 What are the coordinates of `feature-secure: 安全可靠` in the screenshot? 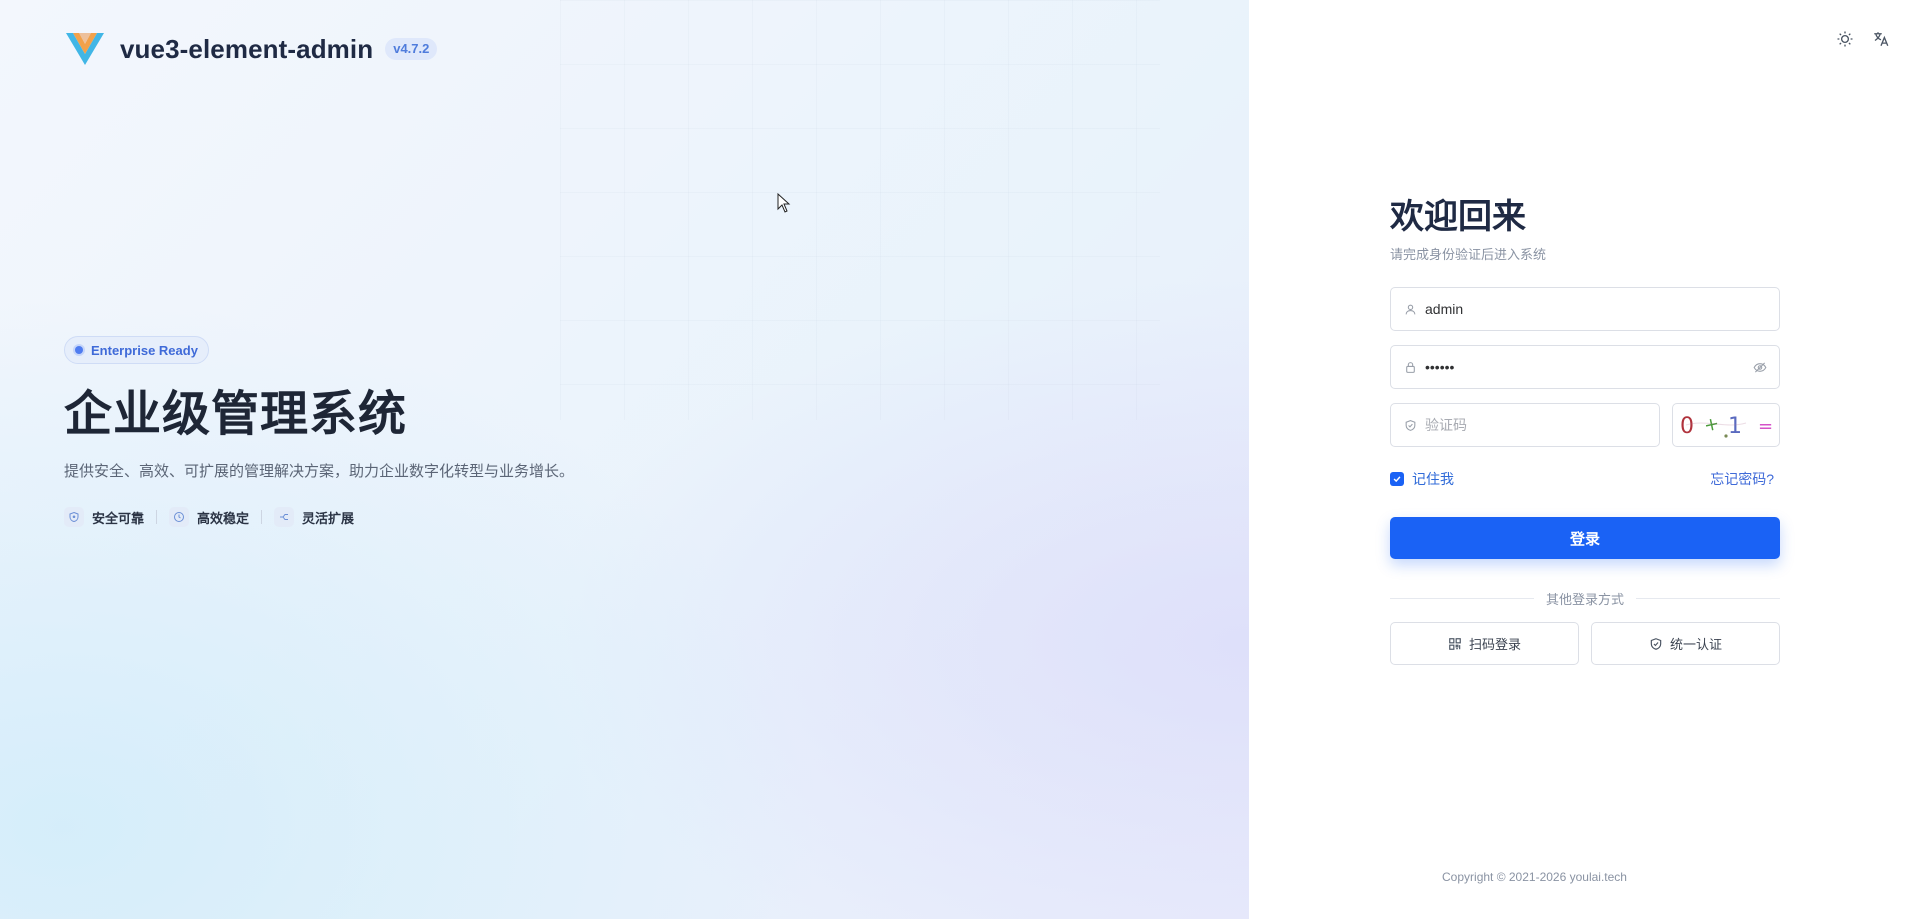 It's located at (104, 517).